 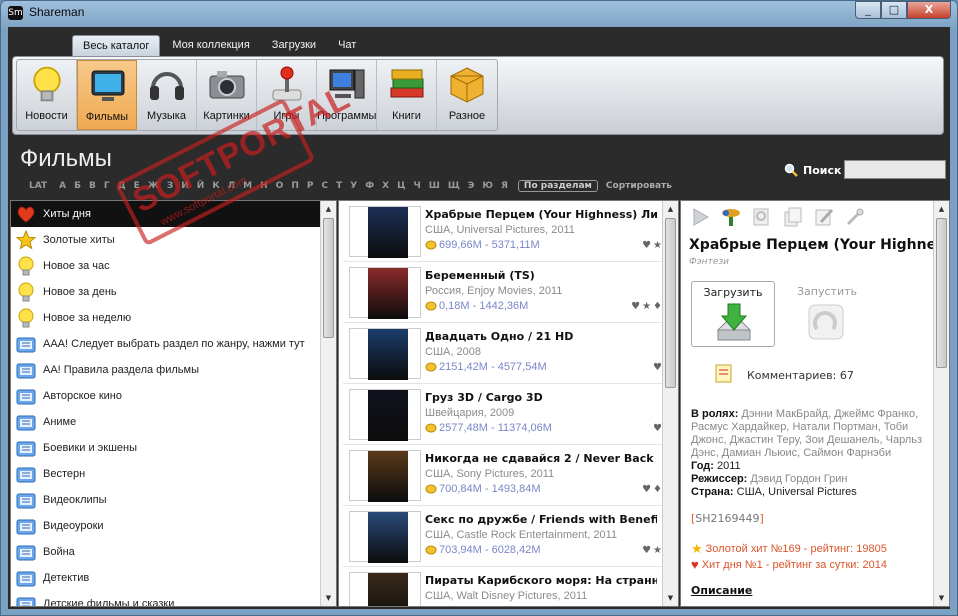 What do you see at coordinates (353, 186) in the screenshot?
I see `letter-19: У` at bounding box center [353, 186].